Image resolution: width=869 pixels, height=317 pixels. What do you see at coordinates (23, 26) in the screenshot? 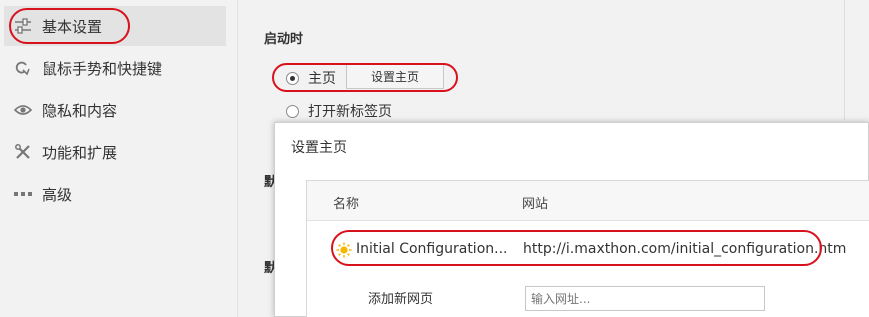
I see `sliders-icon` at bounding box center [23, 26].